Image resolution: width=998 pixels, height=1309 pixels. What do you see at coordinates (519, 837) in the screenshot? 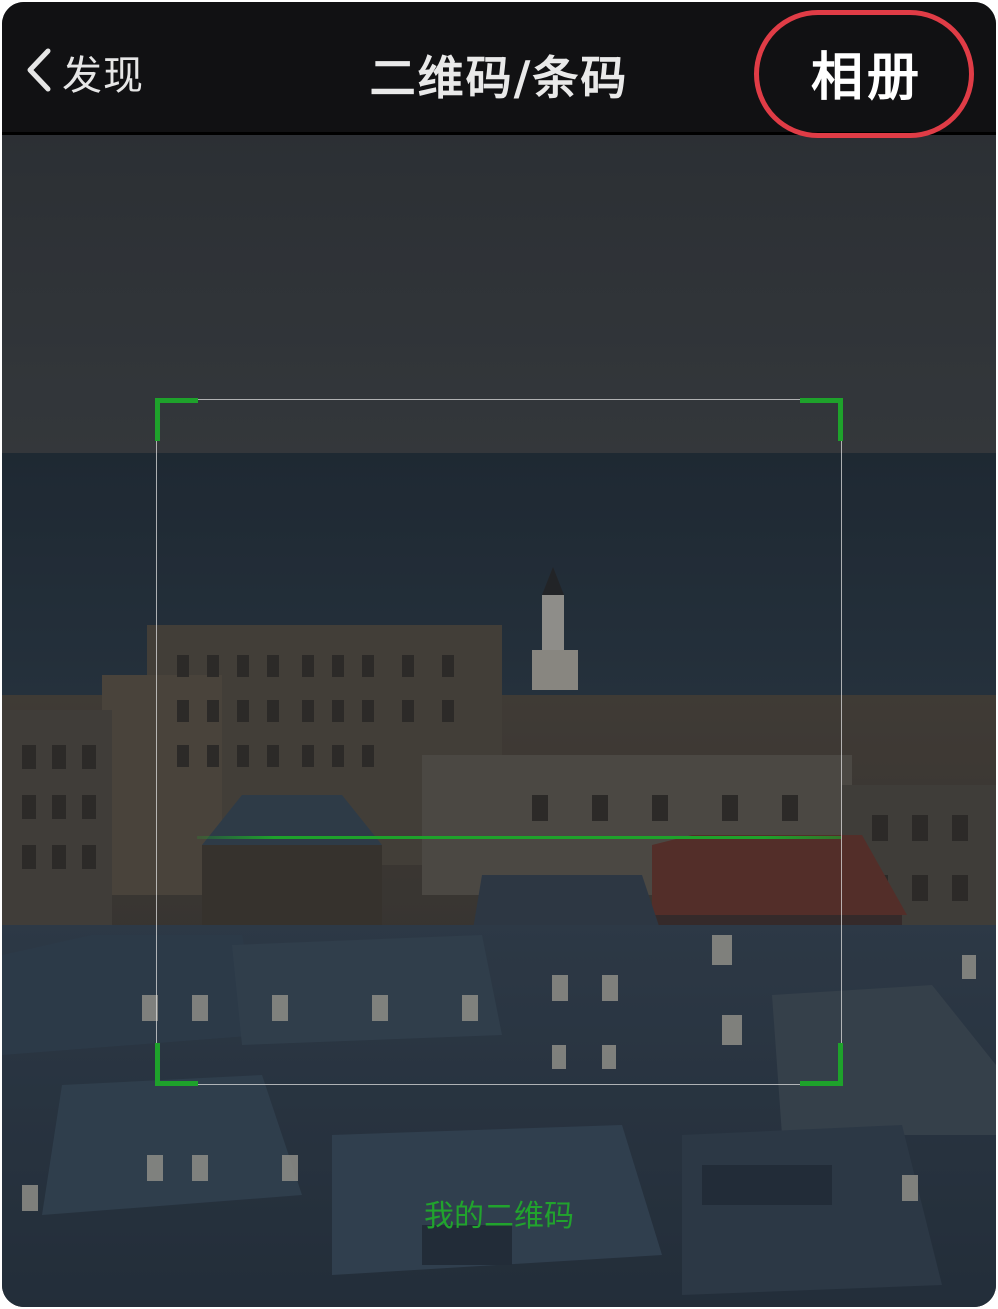
I see `scan-line` at bounding box center [519, 837].